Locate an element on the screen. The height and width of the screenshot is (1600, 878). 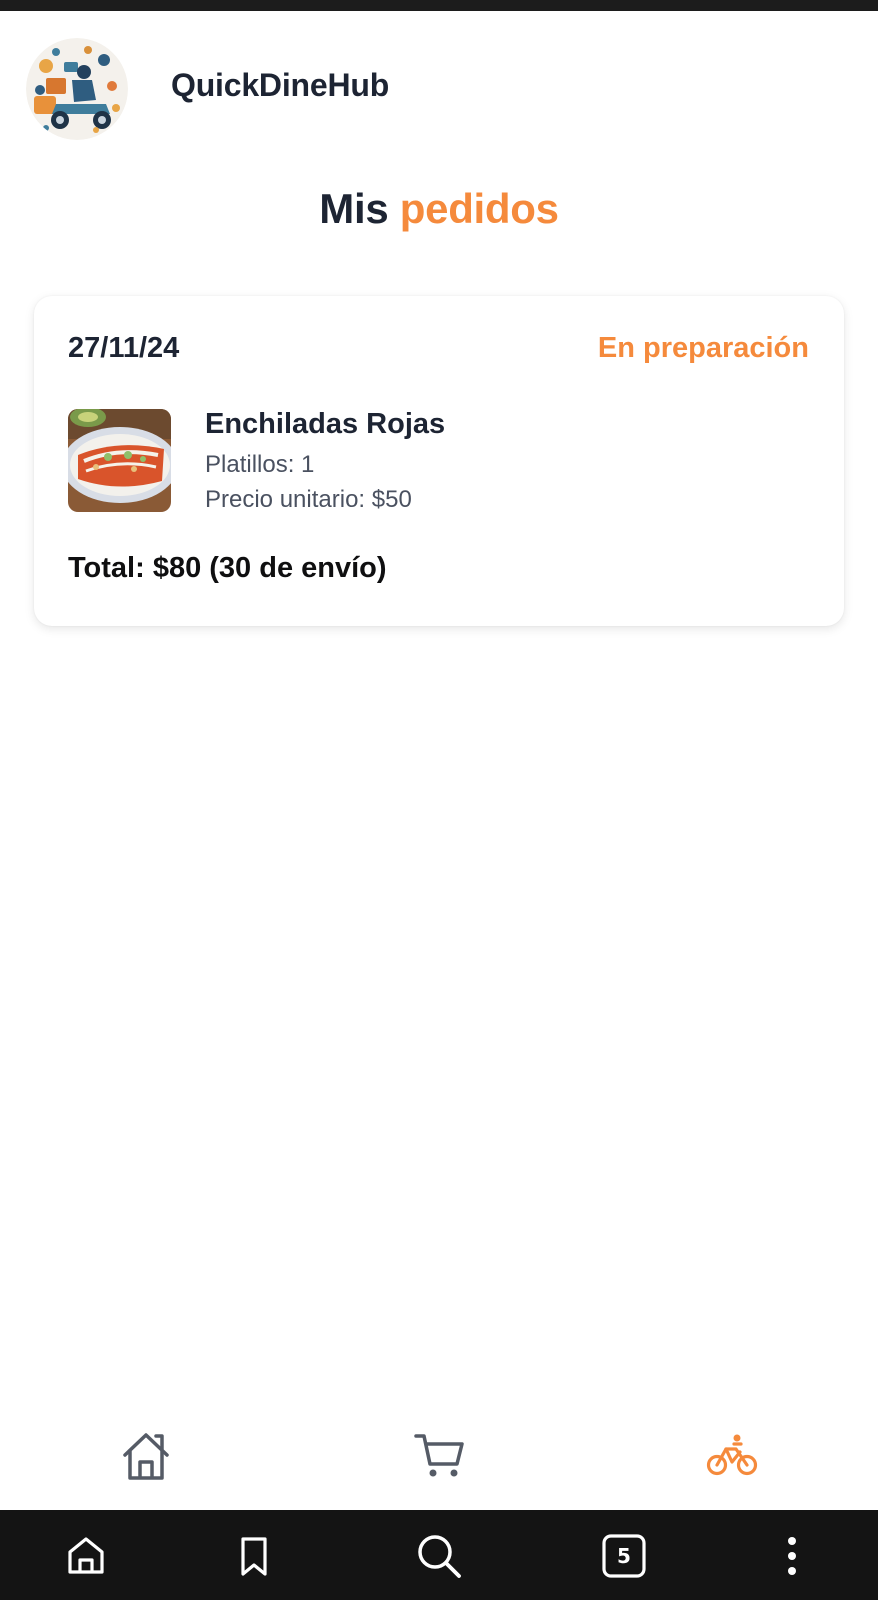
order-item-unit-price: Precio unitario: $50 is located at coordinates (308, 499).